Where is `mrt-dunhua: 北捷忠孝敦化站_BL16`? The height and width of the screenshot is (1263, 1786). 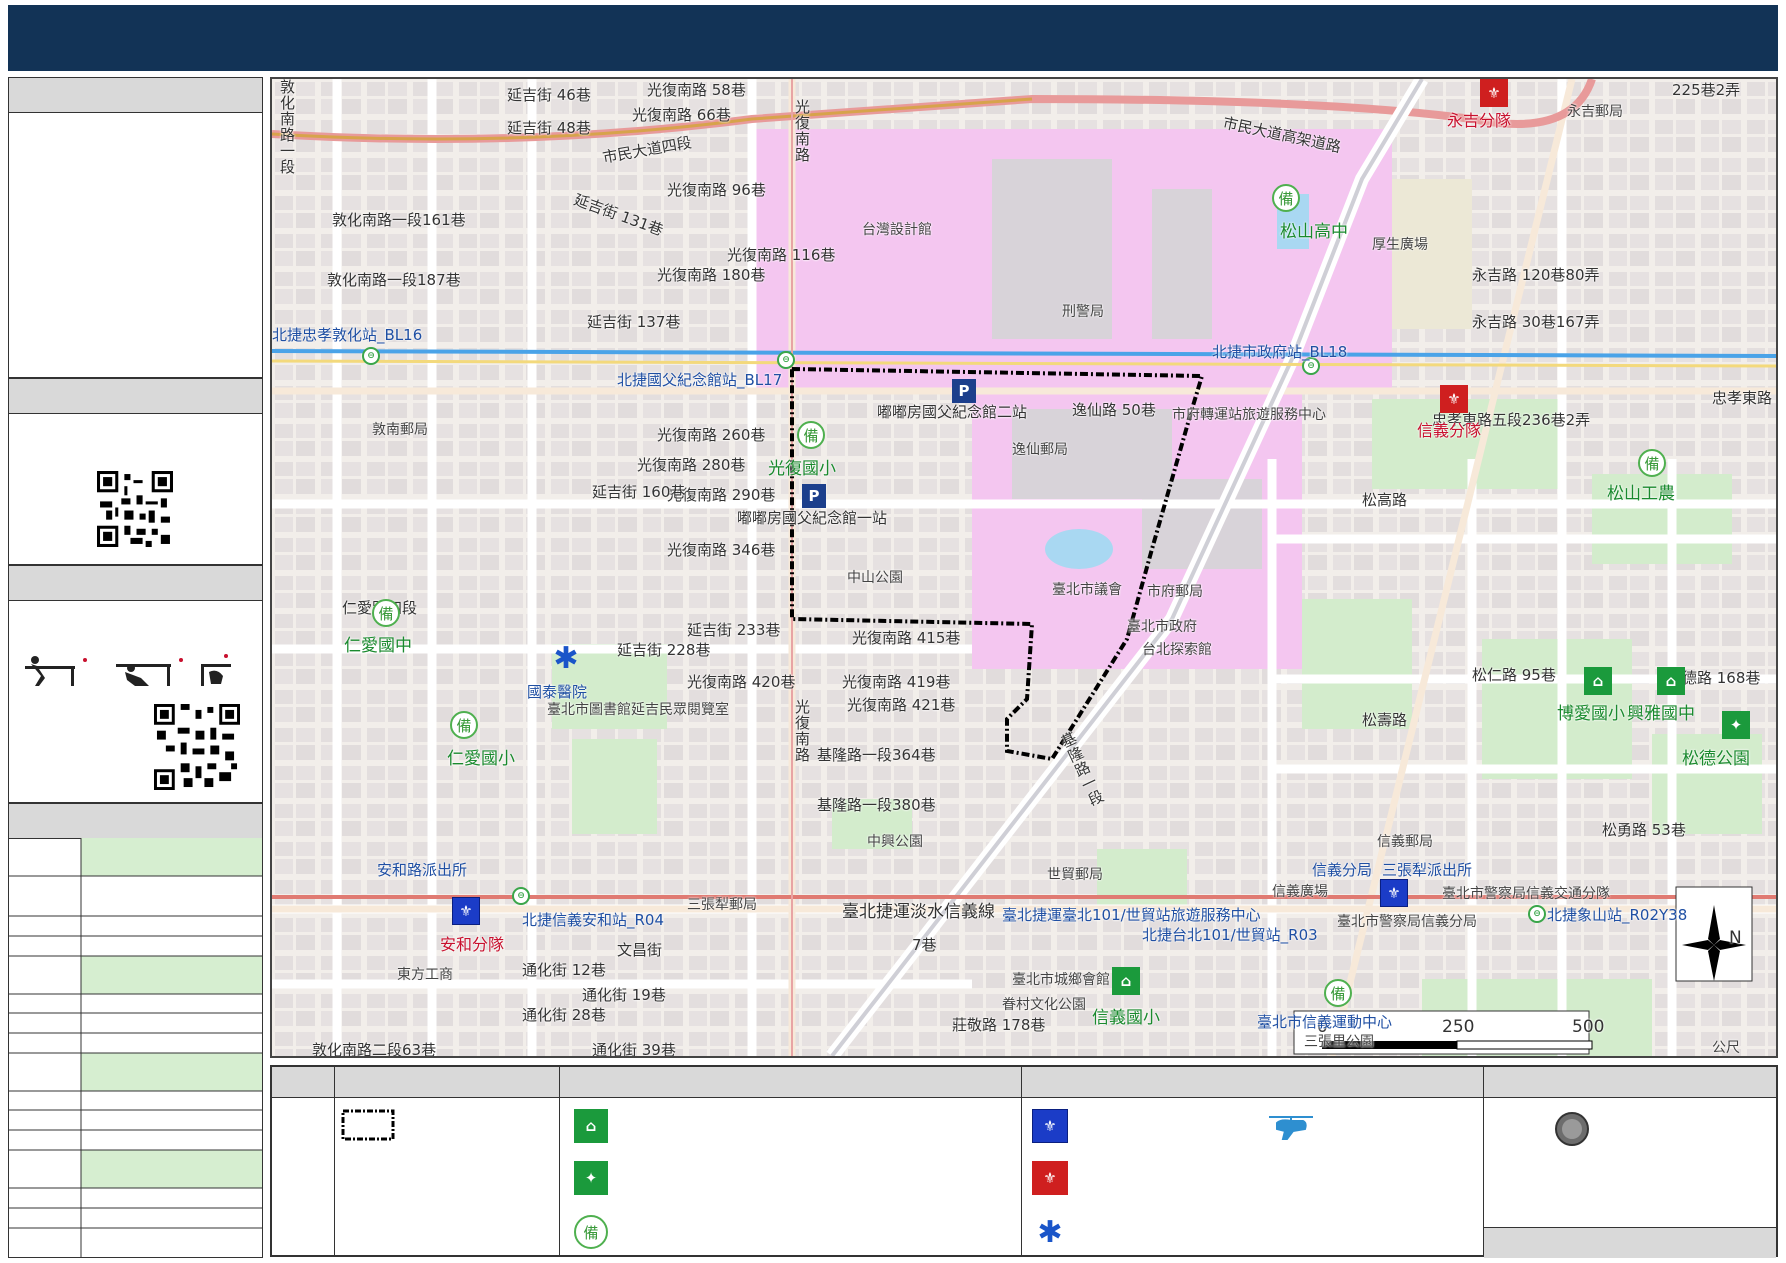 mrt-dunhua: 北捷忠孝敦化站_BL16 is located at coordinates (347, 334).